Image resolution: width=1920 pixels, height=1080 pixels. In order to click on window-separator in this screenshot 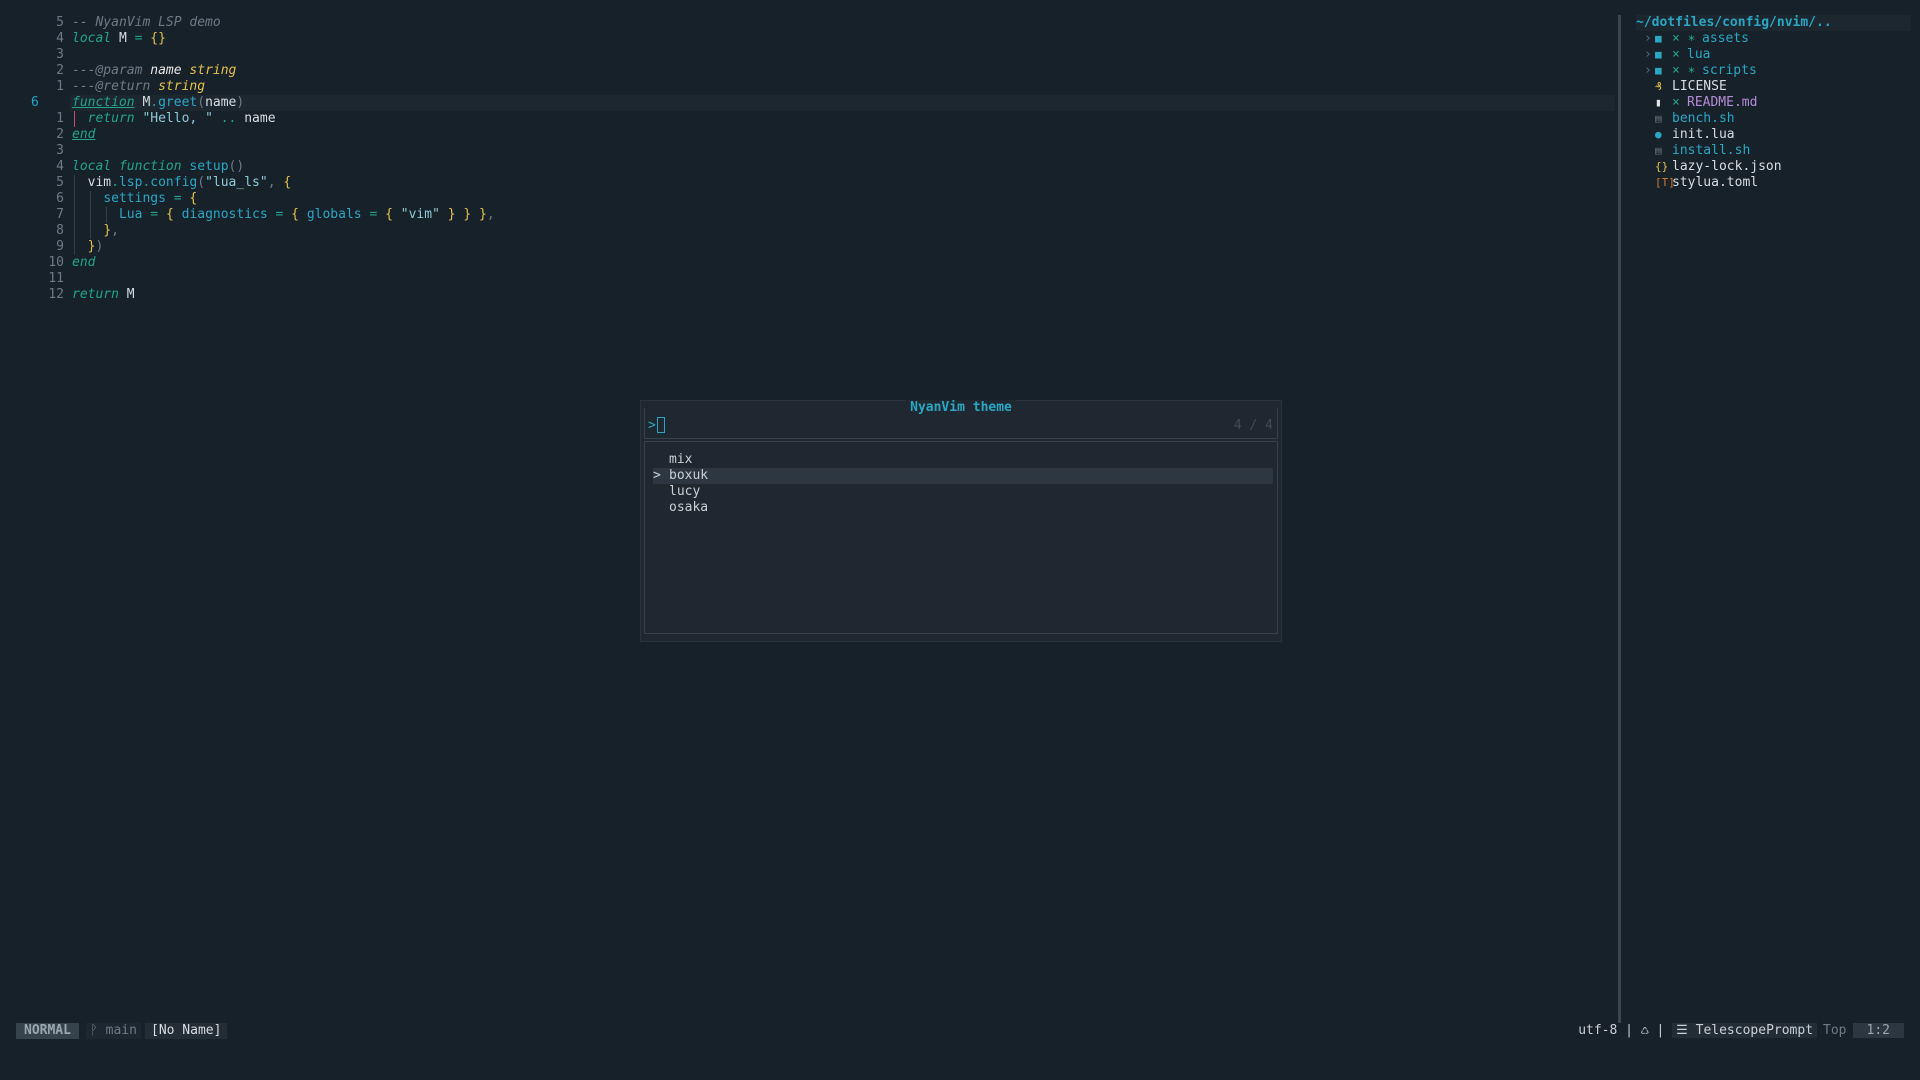, I will do `click(1619, 519)`.